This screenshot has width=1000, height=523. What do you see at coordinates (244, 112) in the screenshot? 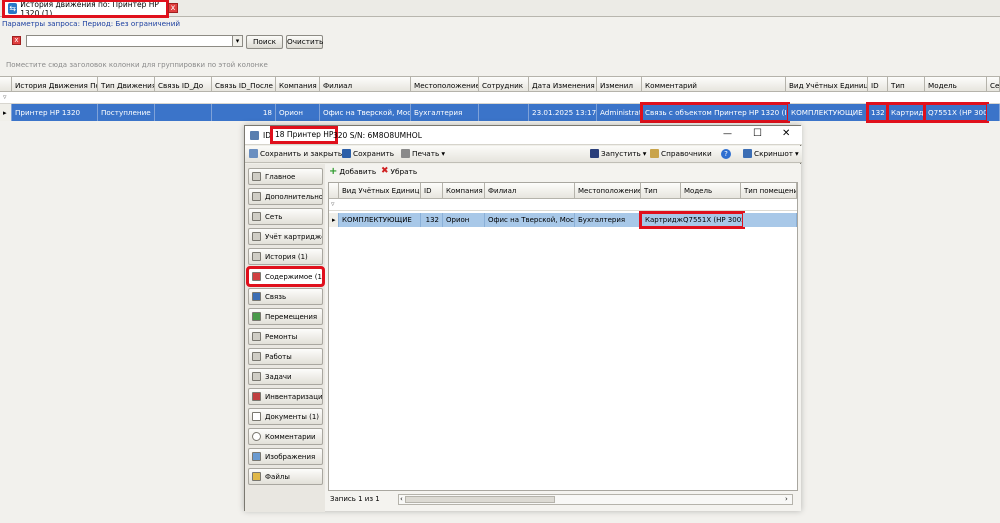
I see `cell: 18` at bounding box center [244, 112].